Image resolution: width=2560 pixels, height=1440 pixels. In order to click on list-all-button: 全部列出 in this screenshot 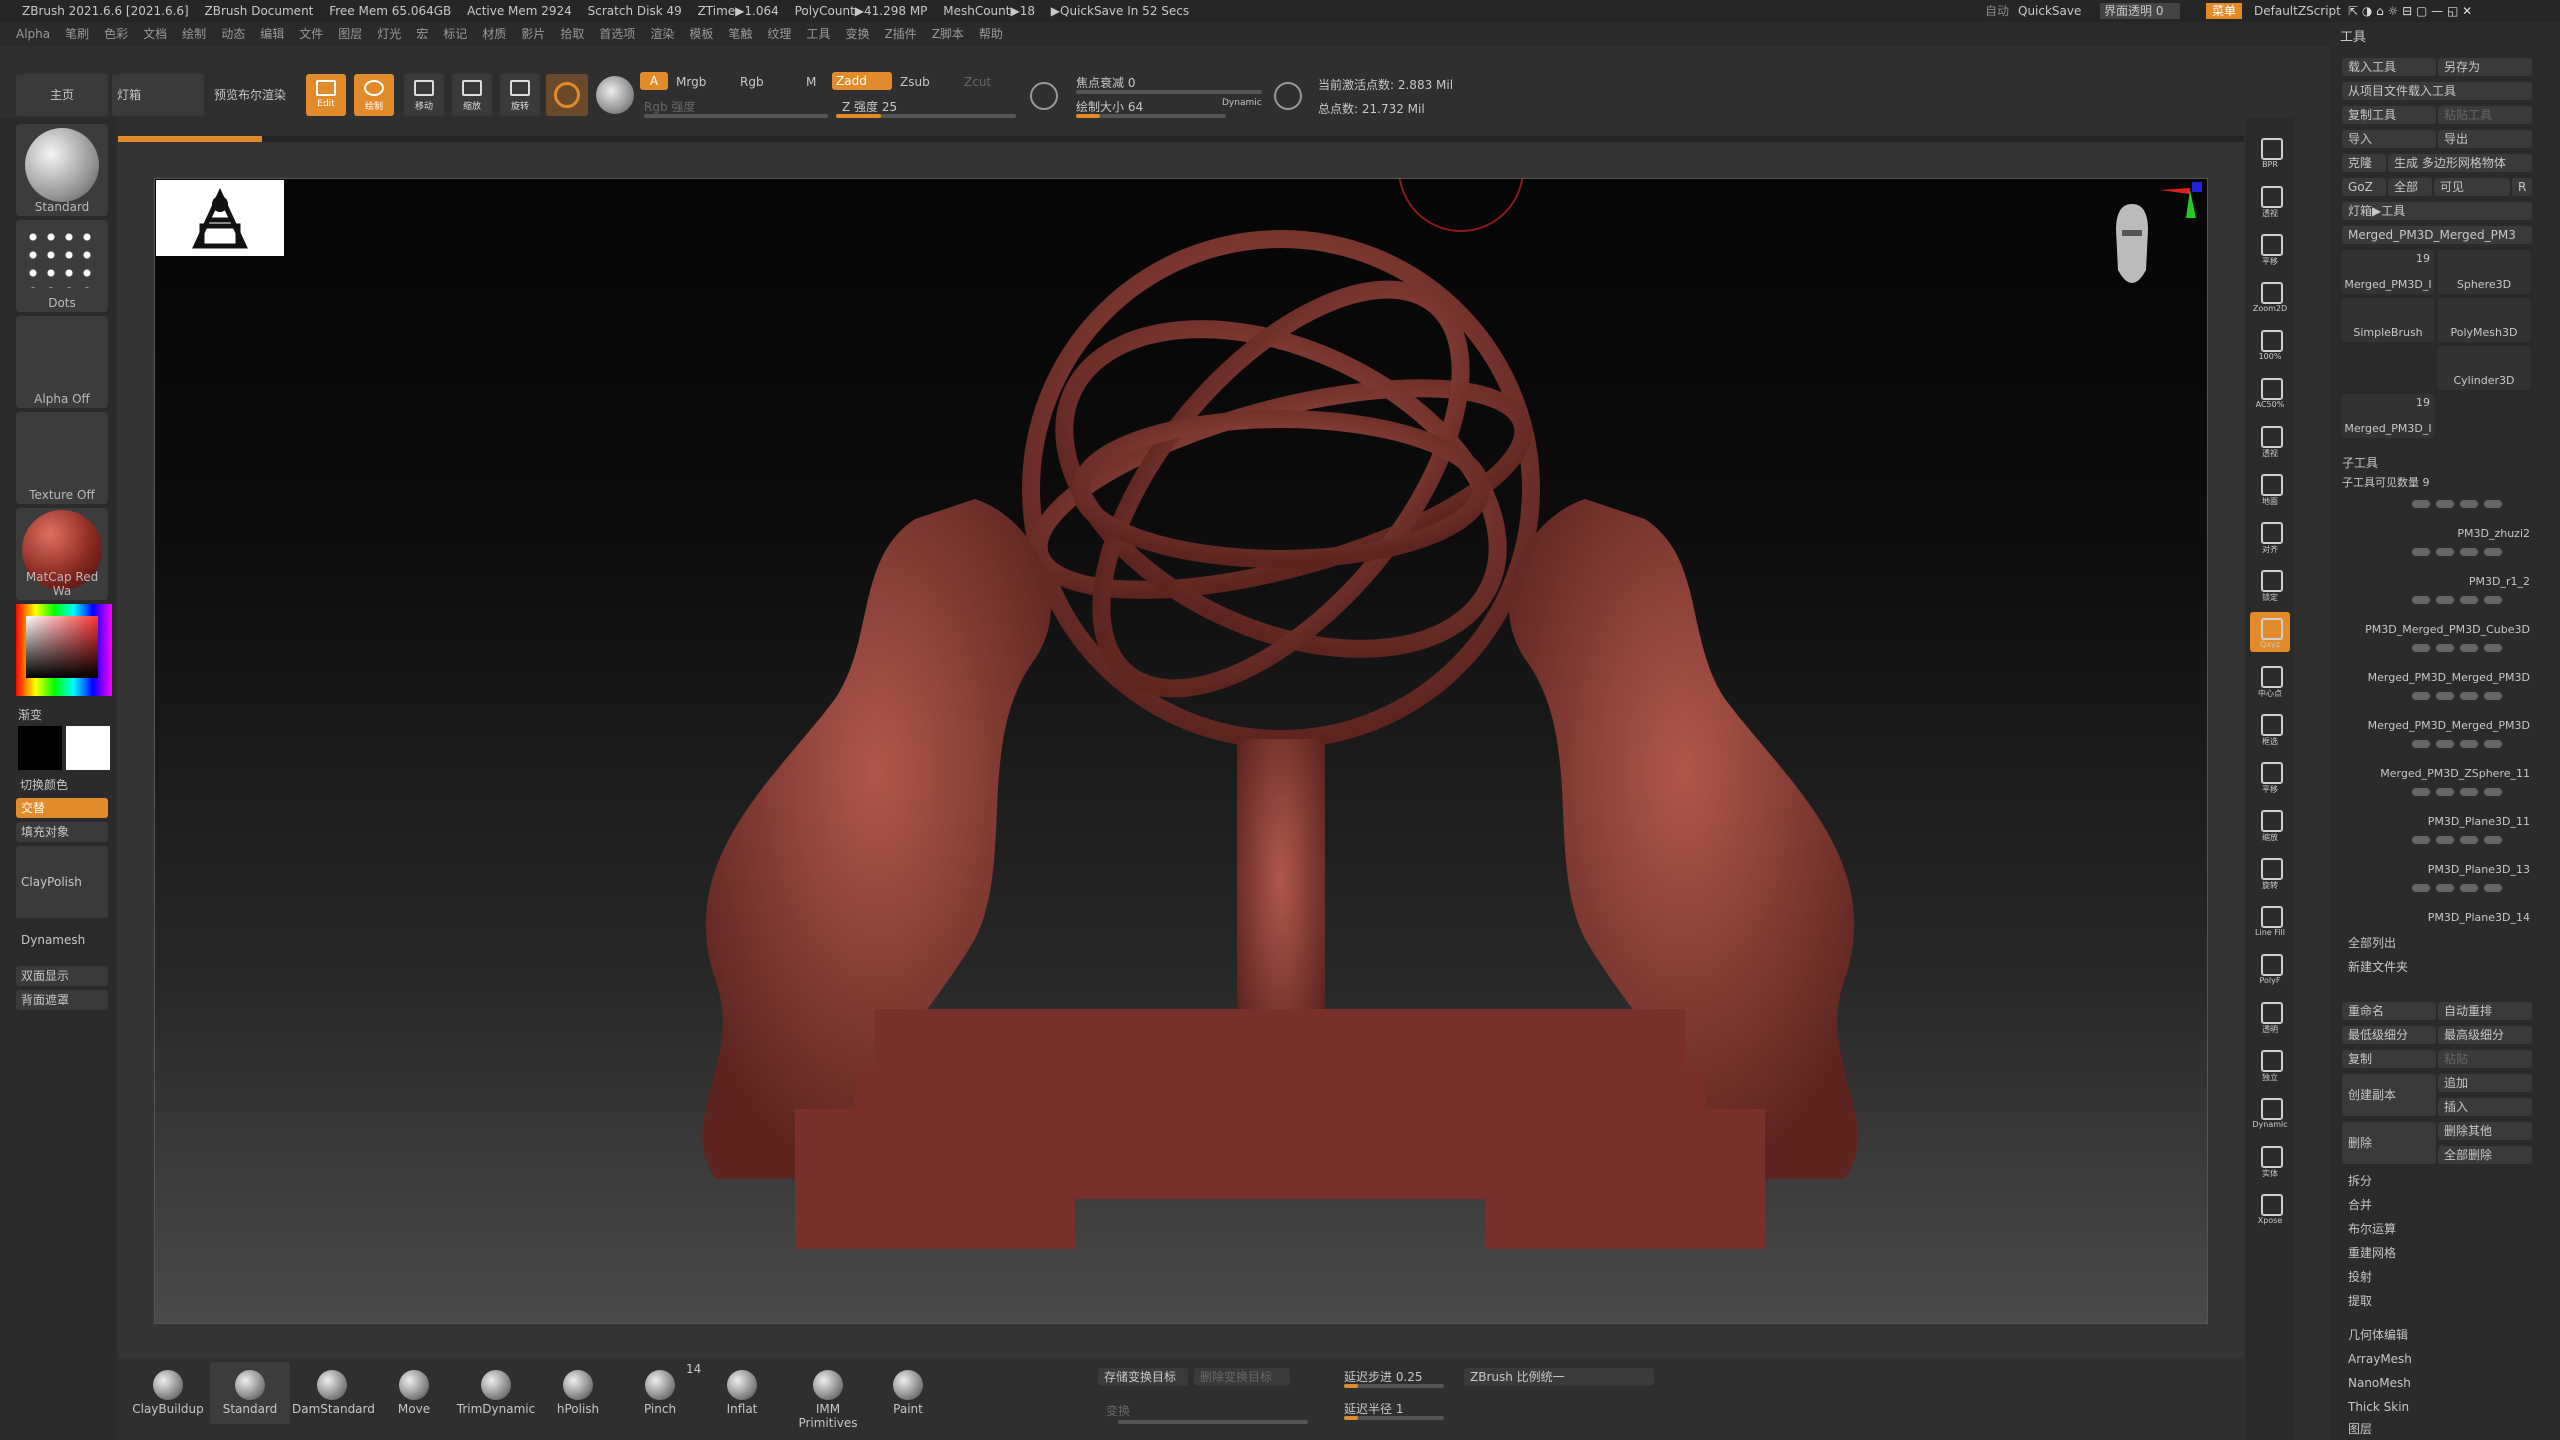, I will do `click(2392, 943)`.